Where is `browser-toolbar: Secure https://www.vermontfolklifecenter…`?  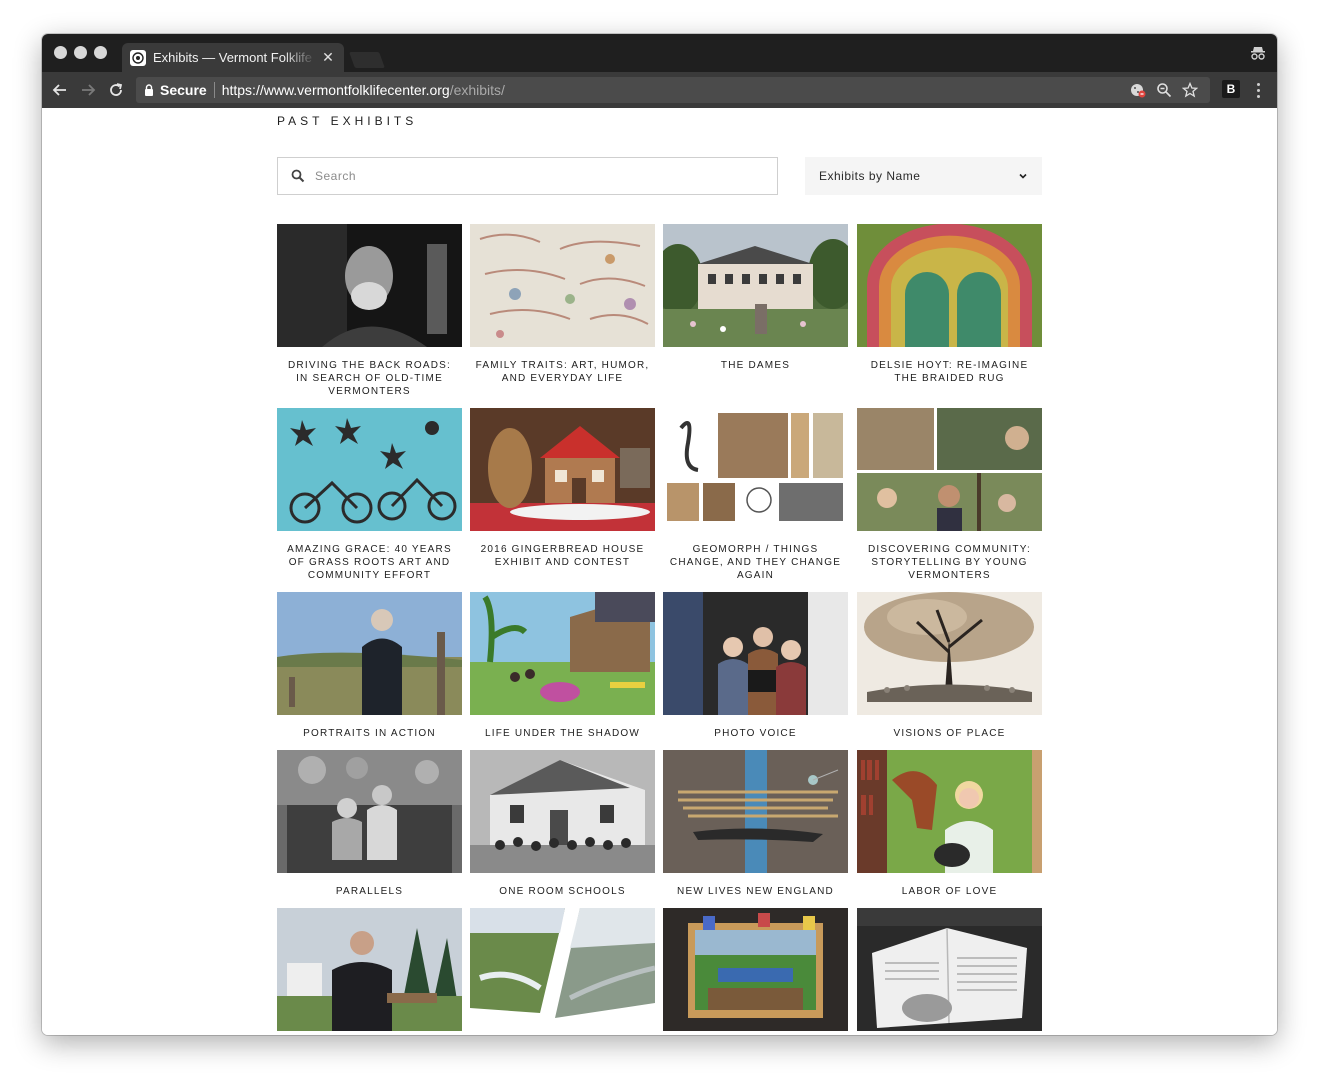 browser-toolbar: Secure https://www.vermontfolklifecenter… is located at coordinates (659, 90).